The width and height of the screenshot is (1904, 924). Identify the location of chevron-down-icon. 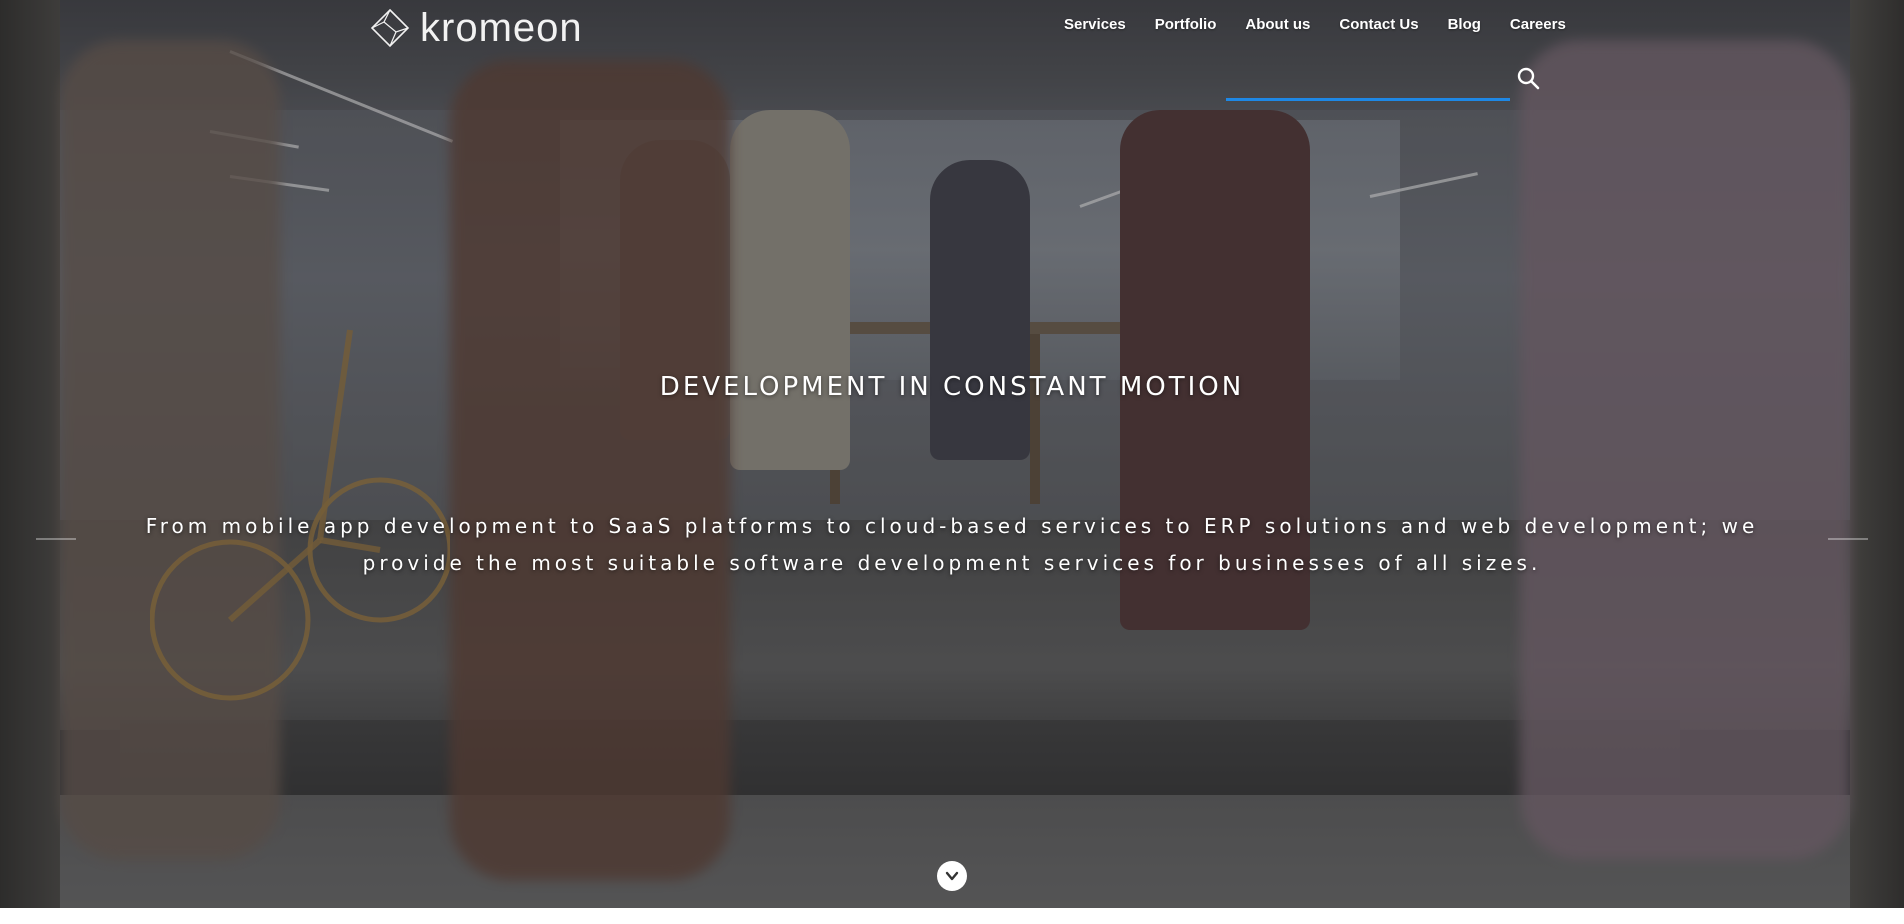
(952, 876).